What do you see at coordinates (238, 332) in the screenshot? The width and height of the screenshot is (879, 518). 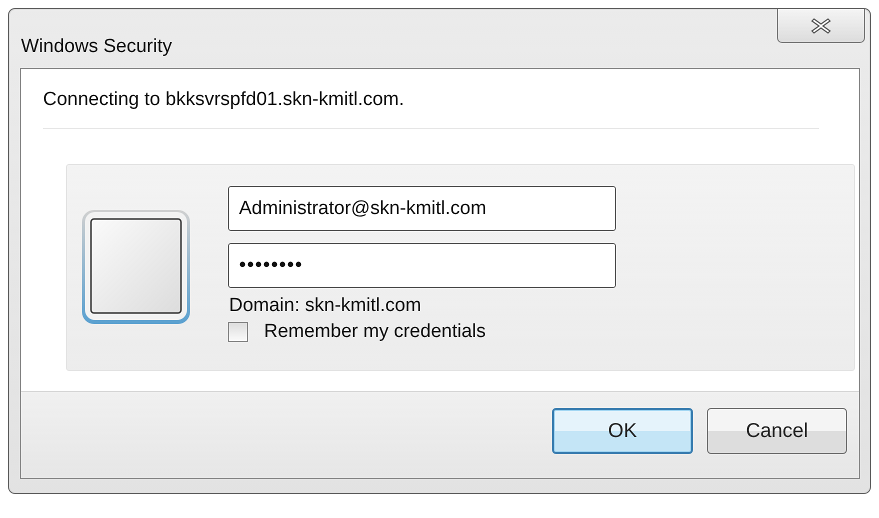 I see `remember-checkbox` at bounding box center [238, 332].